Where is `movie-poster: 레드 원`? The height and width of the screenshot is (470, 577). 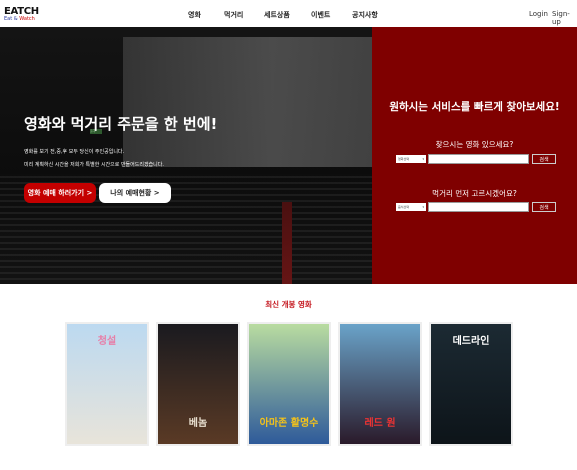
movie-poster: 레드 원 is located at coordinates (380, 384).